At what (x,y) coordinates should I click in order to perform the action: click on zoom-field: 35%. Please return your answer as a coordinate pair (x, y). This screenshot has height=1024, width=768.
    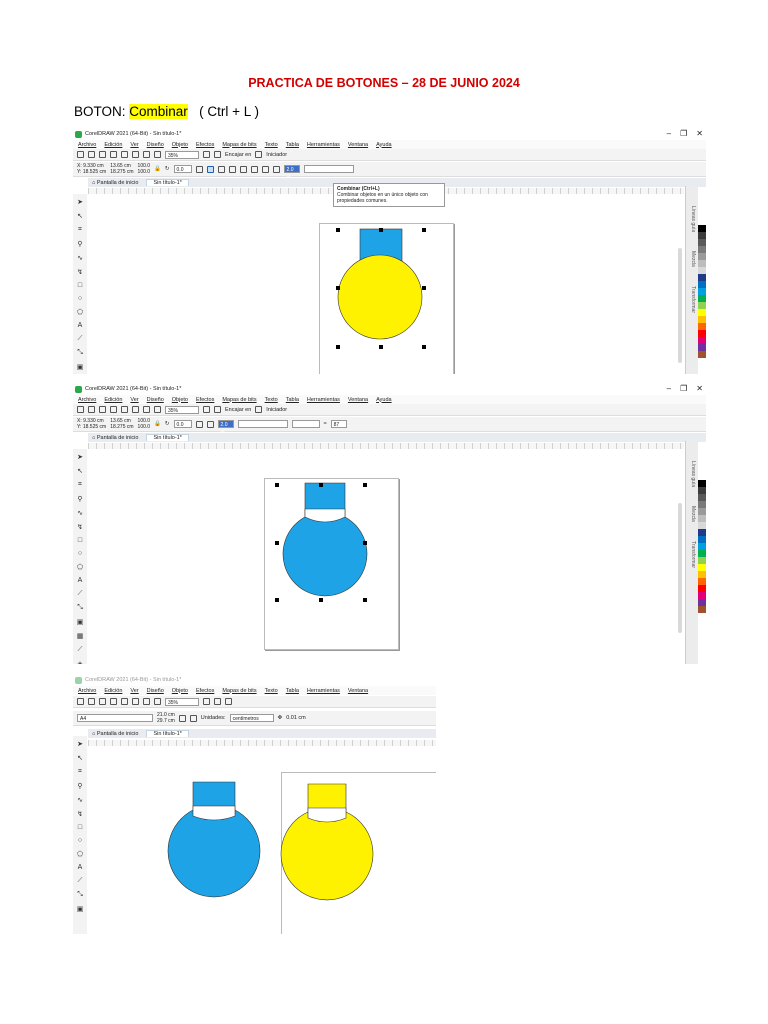
    Looking at the image, I should click on (182, 409).